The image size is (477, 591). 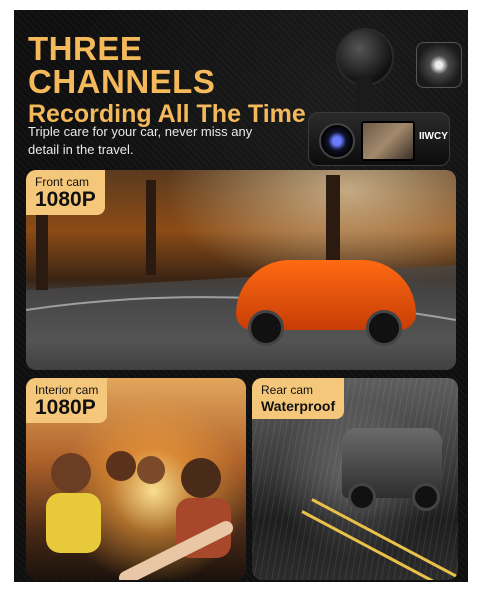 I want to click on mount-arm, so click(x=364, y=96).